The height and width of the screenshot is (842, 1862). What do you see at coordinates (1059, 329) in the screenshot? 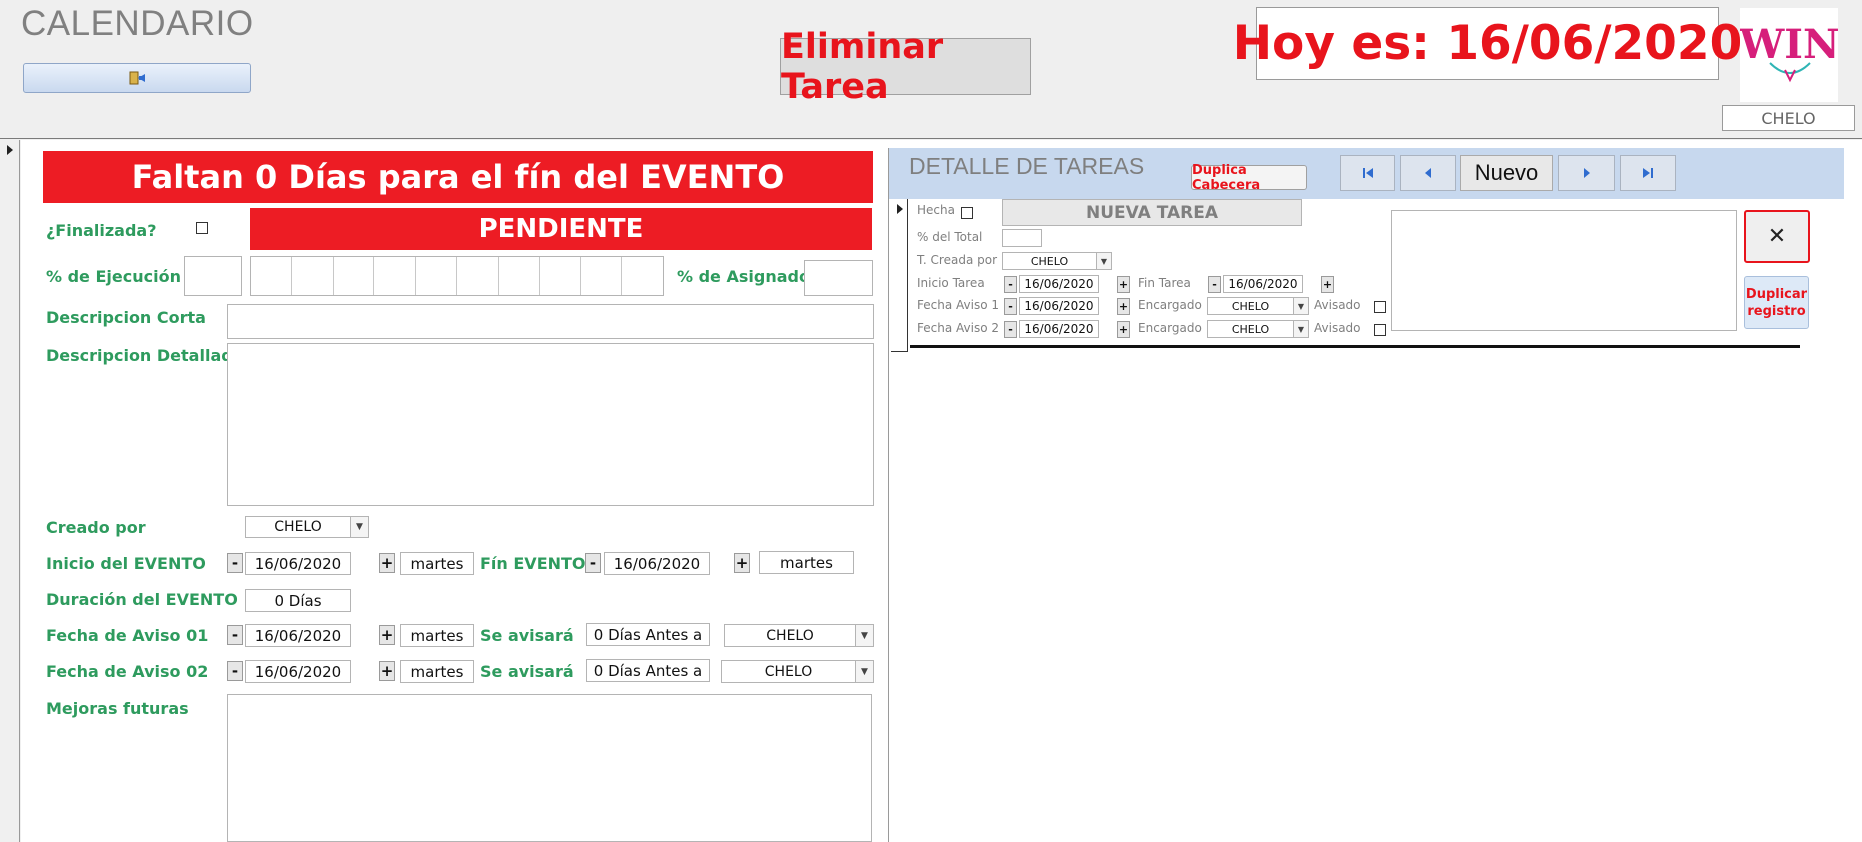
I see `aviso2-tarea-date: 16/06/2020` at bounding box center [1059, 329].